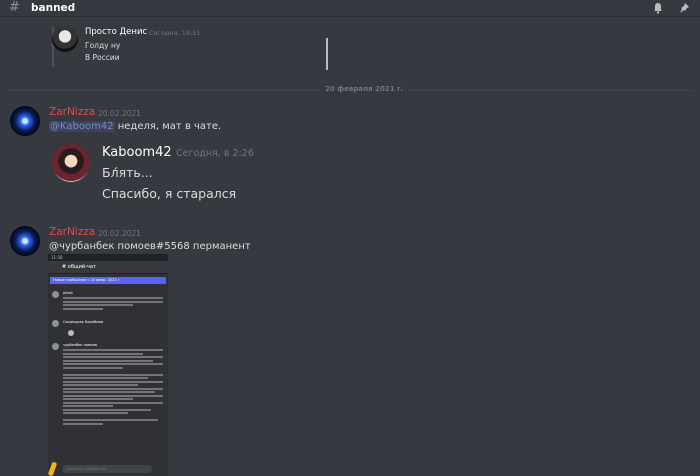 This screenshot has width=700, height=476. Describe the element at coordinates (80, 345) in the screenshot. I see `author-name: чурбанбек помоев` at that location.